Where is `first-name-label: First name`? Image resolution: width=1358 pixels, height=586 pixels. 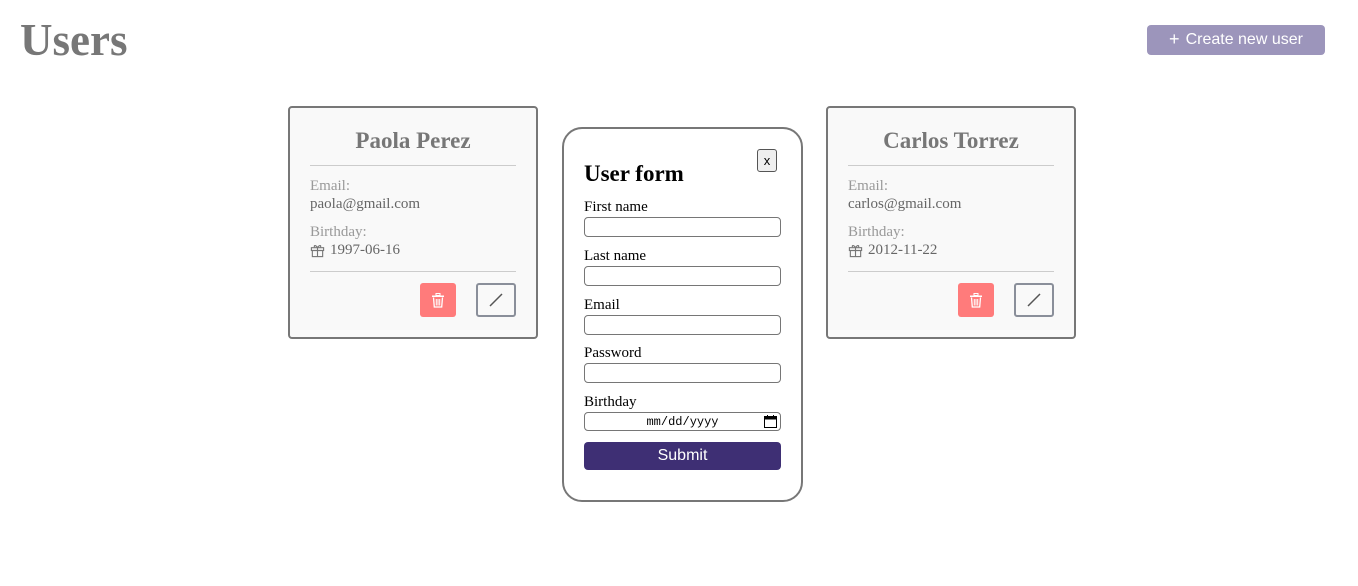
first-name-label: First name is located at coordinates (616, 207).